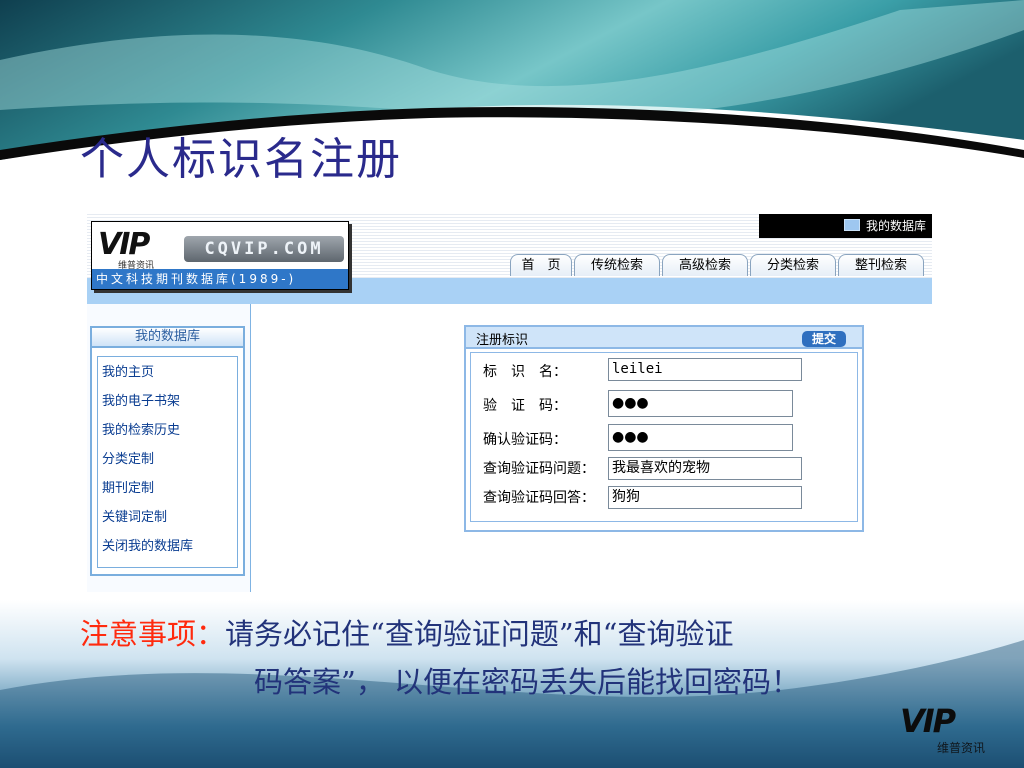 This screenshot has height=768, width=1024. I want to click on logo-url: CQVIP.COM, so click(264, 249).